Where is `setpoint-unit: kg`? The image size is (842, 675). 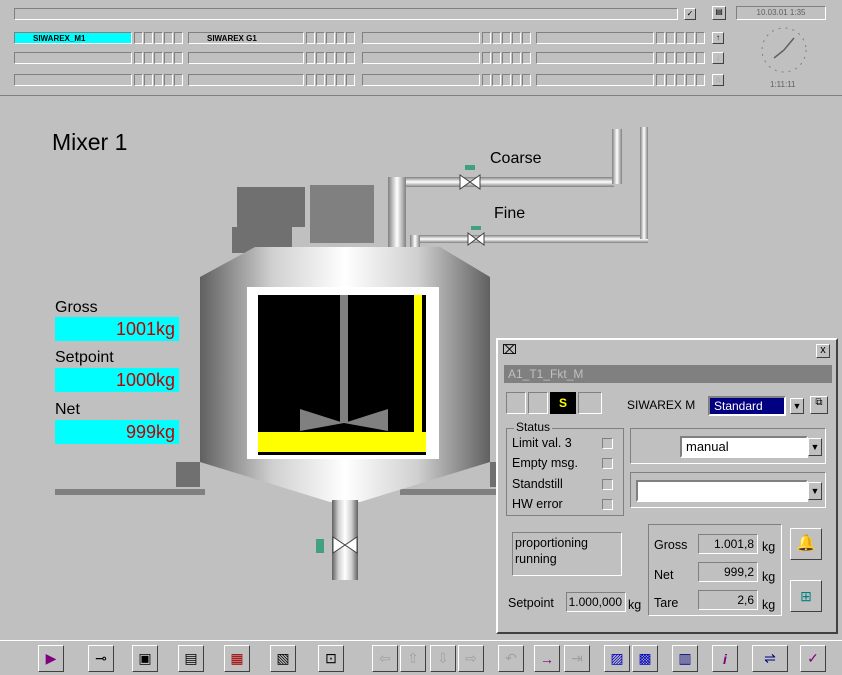 setpoint-unit: kg is located at coordinates (635, 605).